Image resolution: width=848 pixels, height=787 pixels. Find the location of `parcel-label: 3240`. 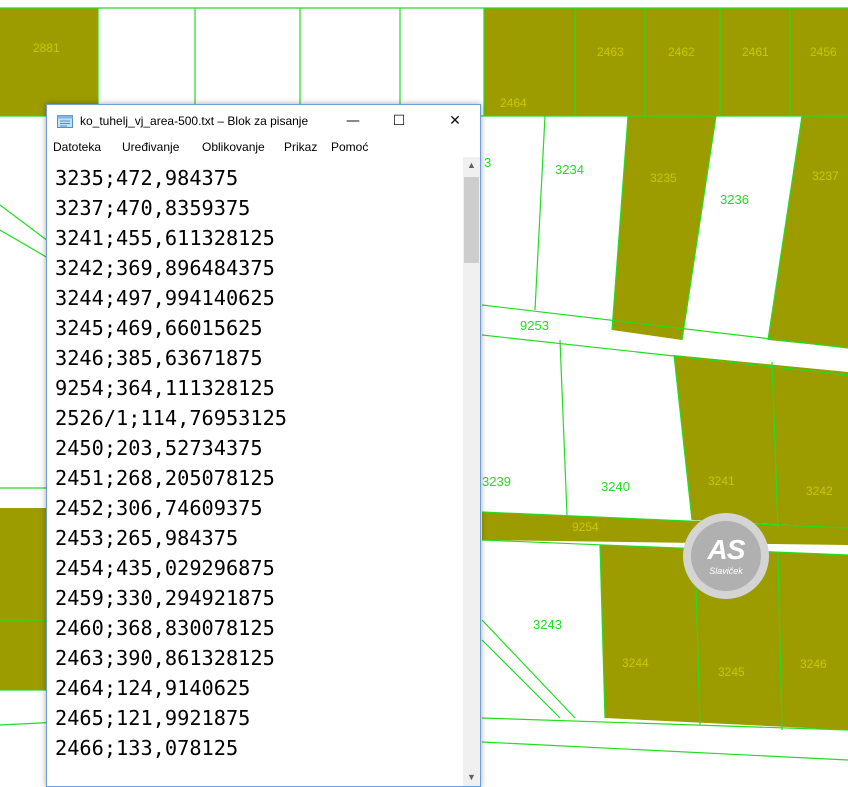

parcel-label: 3240 is located at coordinates (615, 486).